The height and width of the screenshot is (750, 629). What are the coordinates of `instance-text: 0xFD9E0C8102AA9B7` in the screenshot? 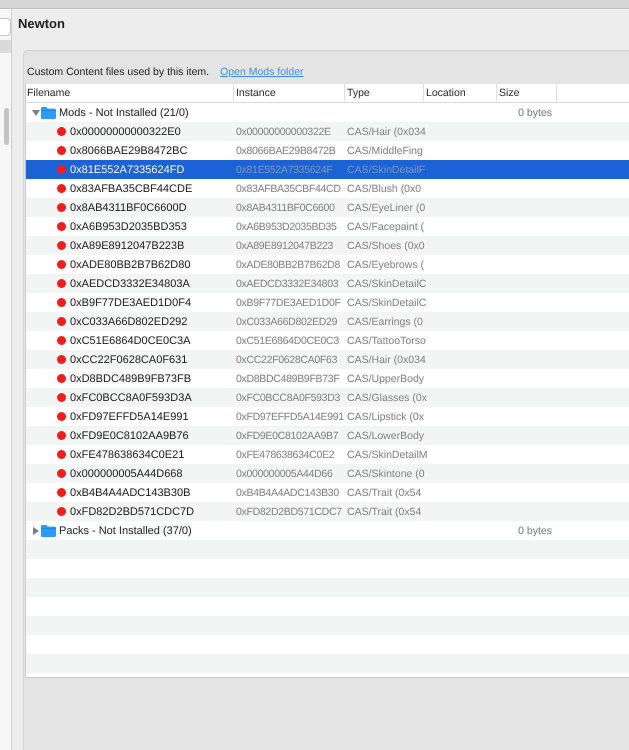 It's located at (287, 436).